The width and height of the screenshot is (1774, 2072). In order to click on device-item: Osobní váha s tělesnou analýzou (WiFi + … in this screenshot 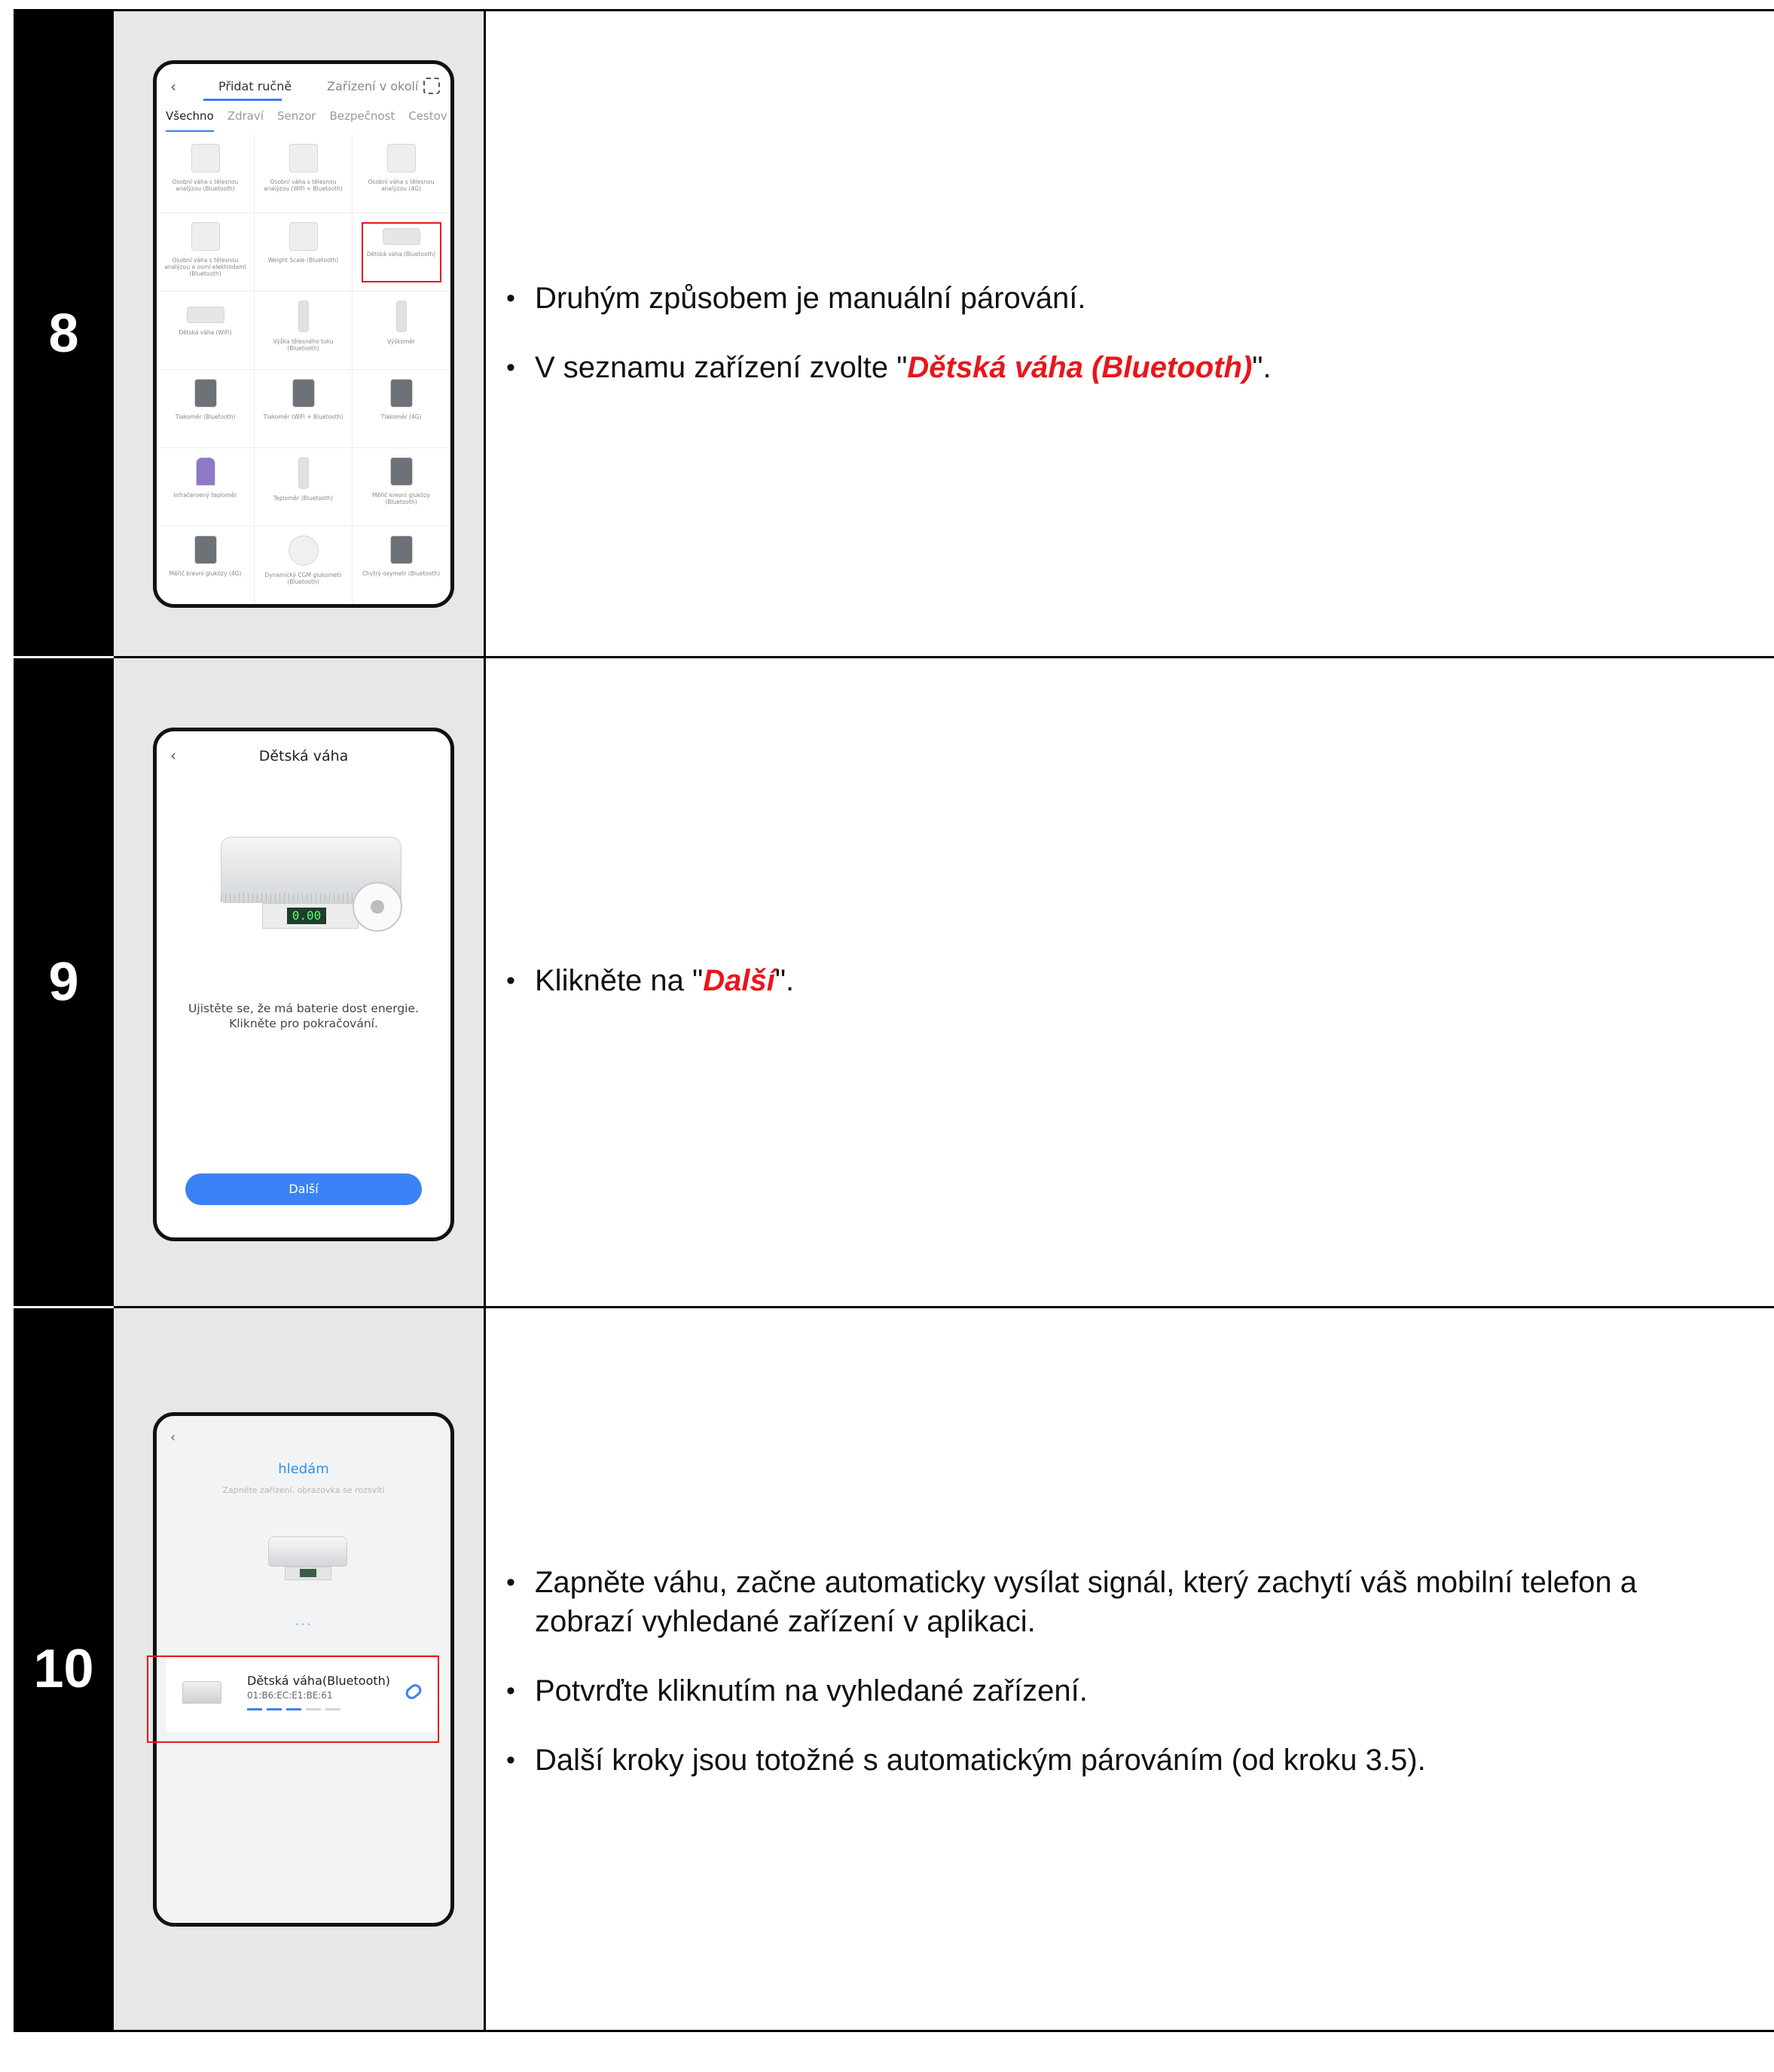, I will do `click(304, 174)`.